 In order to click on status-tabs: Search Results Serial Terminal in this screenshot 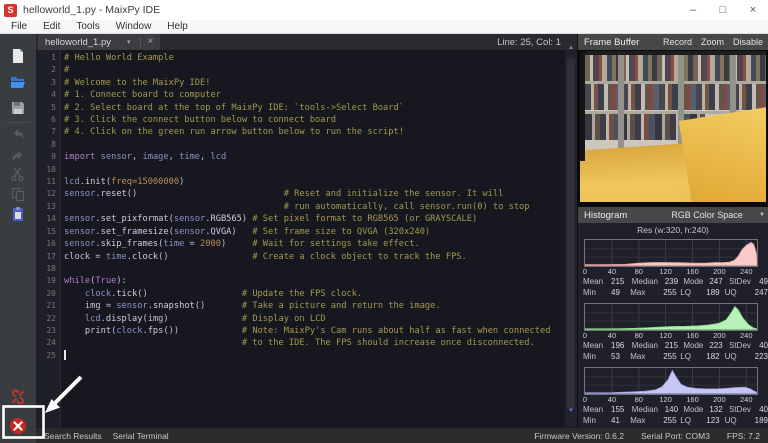, I will do `click(102, 436)`.